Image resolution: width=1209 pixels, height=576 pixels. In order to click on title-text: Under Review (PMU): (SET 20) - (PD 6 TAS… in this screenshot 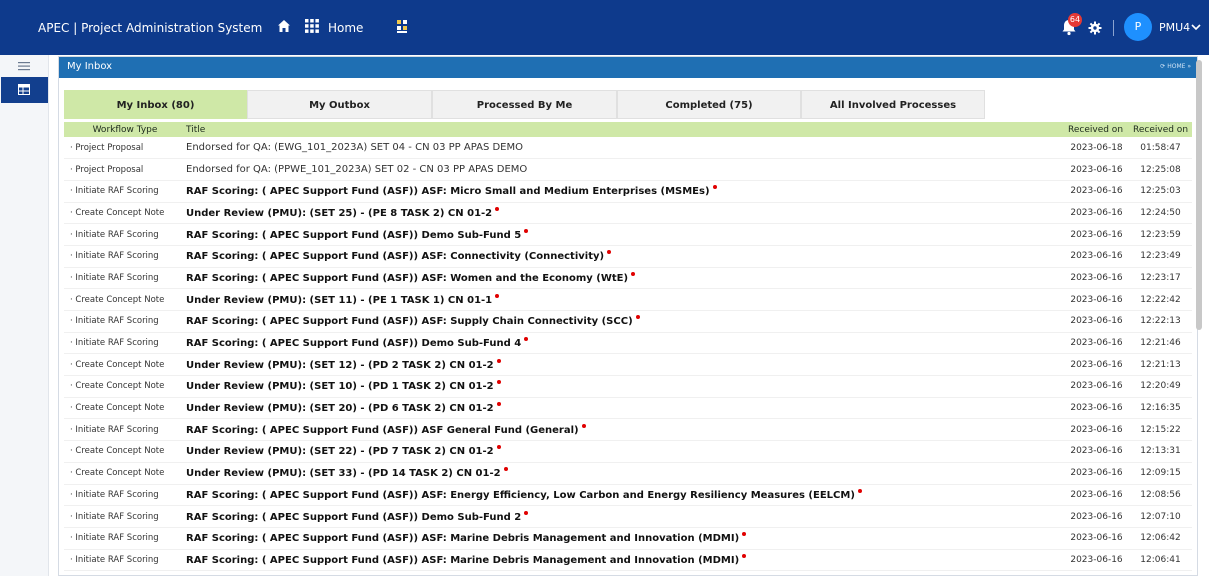, I will do `click(340, 408)`.